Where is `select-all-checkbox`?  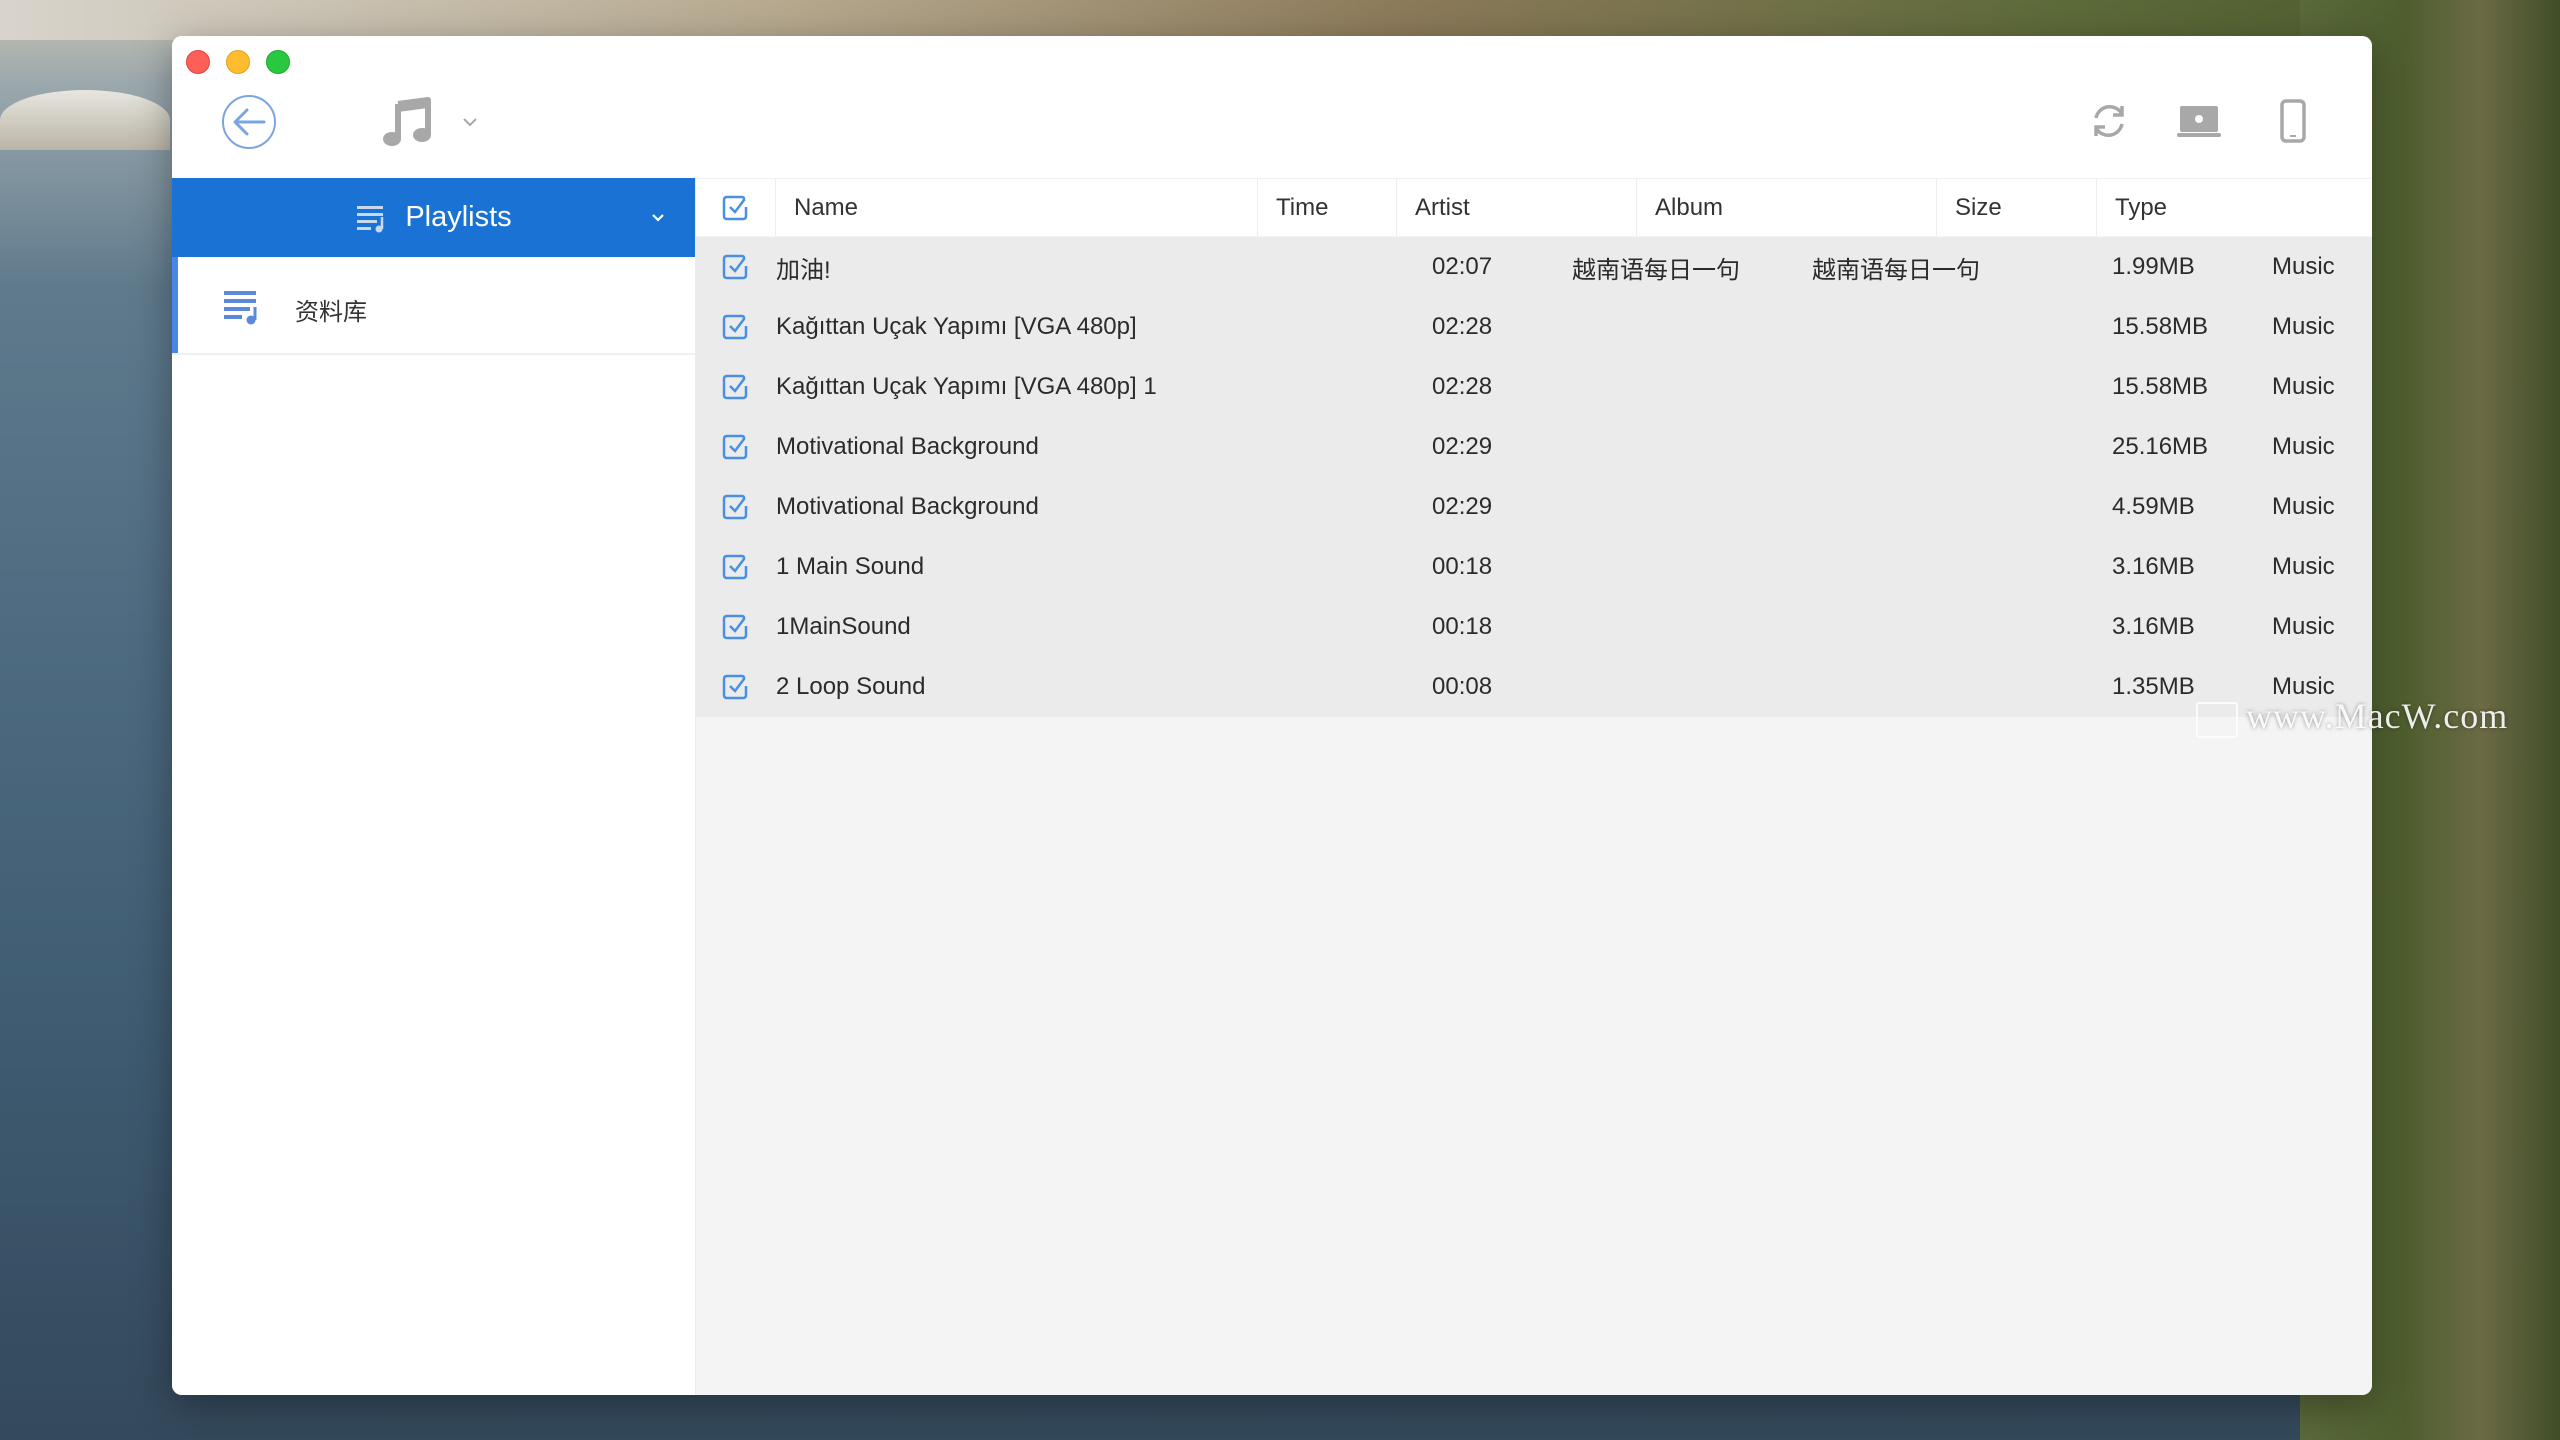 select-all-checkbox is located at coordinates (735, 208).